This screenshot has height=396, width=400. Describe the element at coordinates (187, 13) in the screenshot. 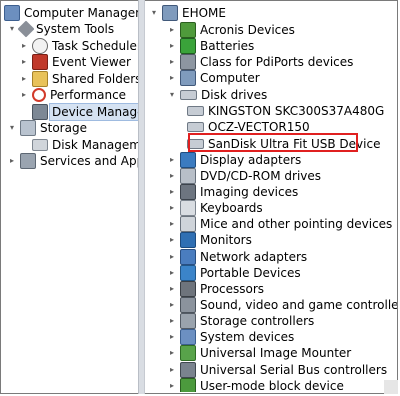

I see `device-tree-root: ▾ EHOME` at that location.